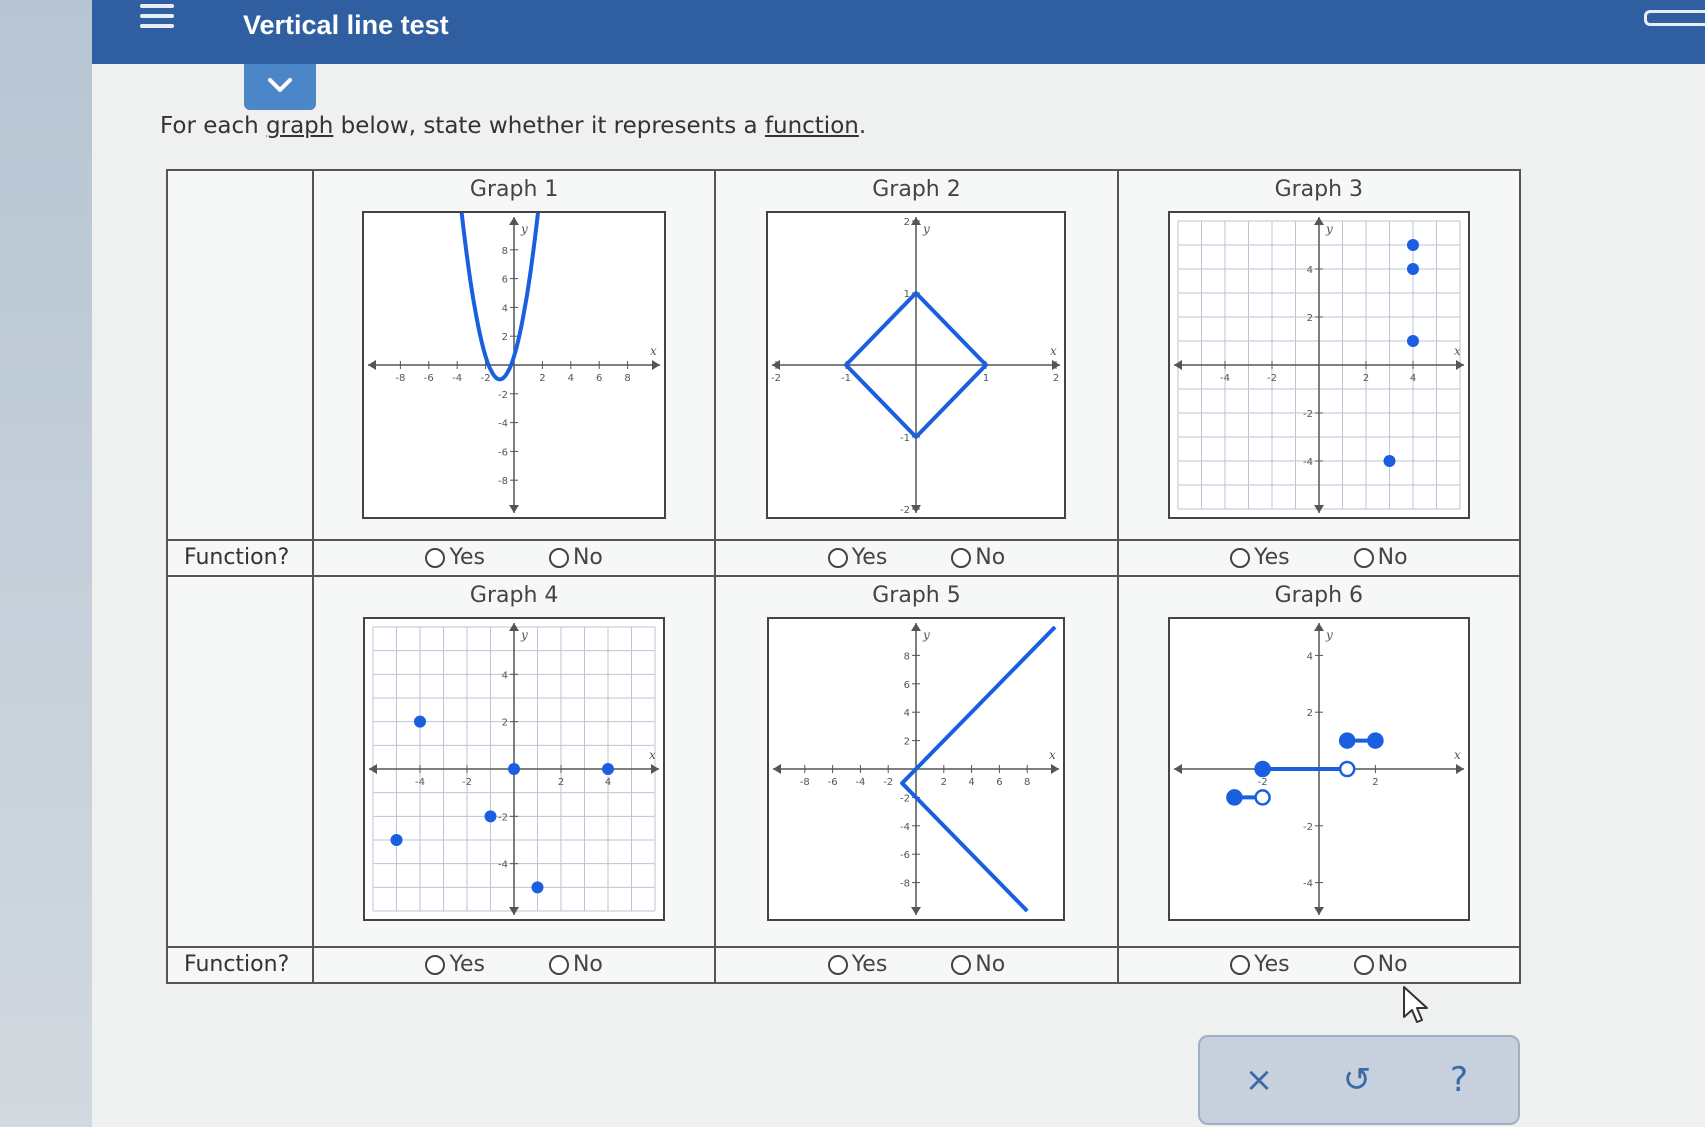  Describe the element at coordinates (401, 378) in the screenshot. I see `x-tick-label: -8` at that location.